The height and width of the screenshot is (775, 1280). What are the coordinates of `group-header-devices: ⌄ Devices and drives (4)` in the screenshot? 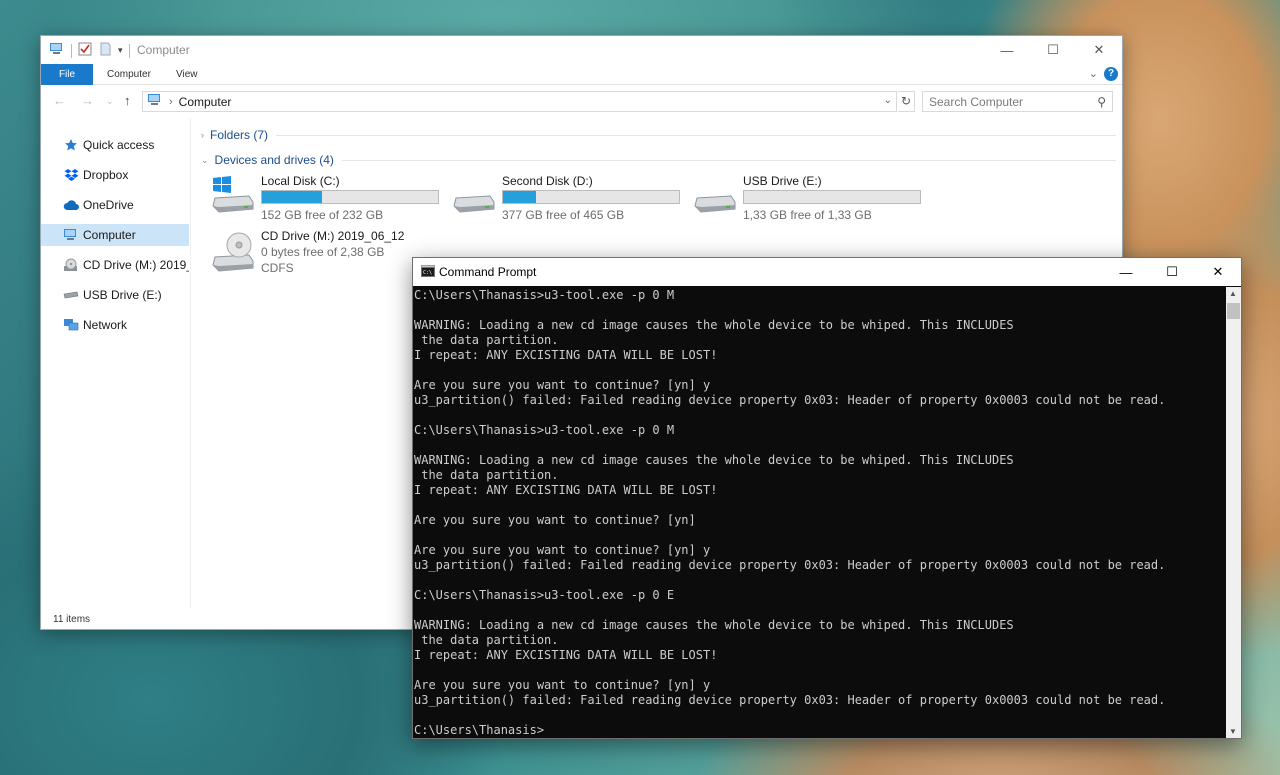 It's located at (658, 160).